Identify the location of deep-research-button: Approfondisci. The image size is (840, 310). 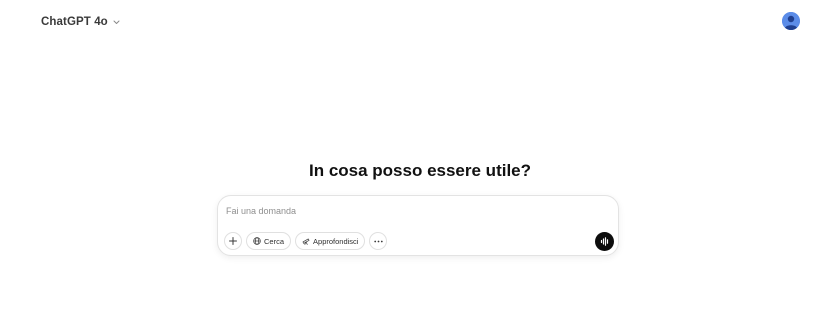
(330, 241).